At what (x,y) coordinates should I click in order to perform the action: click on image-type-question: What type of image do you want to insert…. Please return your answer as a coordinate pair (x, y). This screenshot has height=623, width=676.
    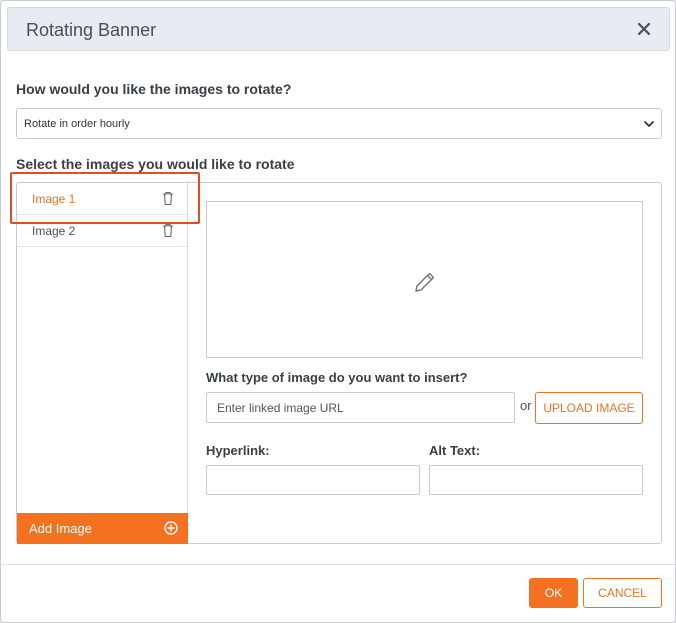
    Looking at the image, I should click on (337, 377).